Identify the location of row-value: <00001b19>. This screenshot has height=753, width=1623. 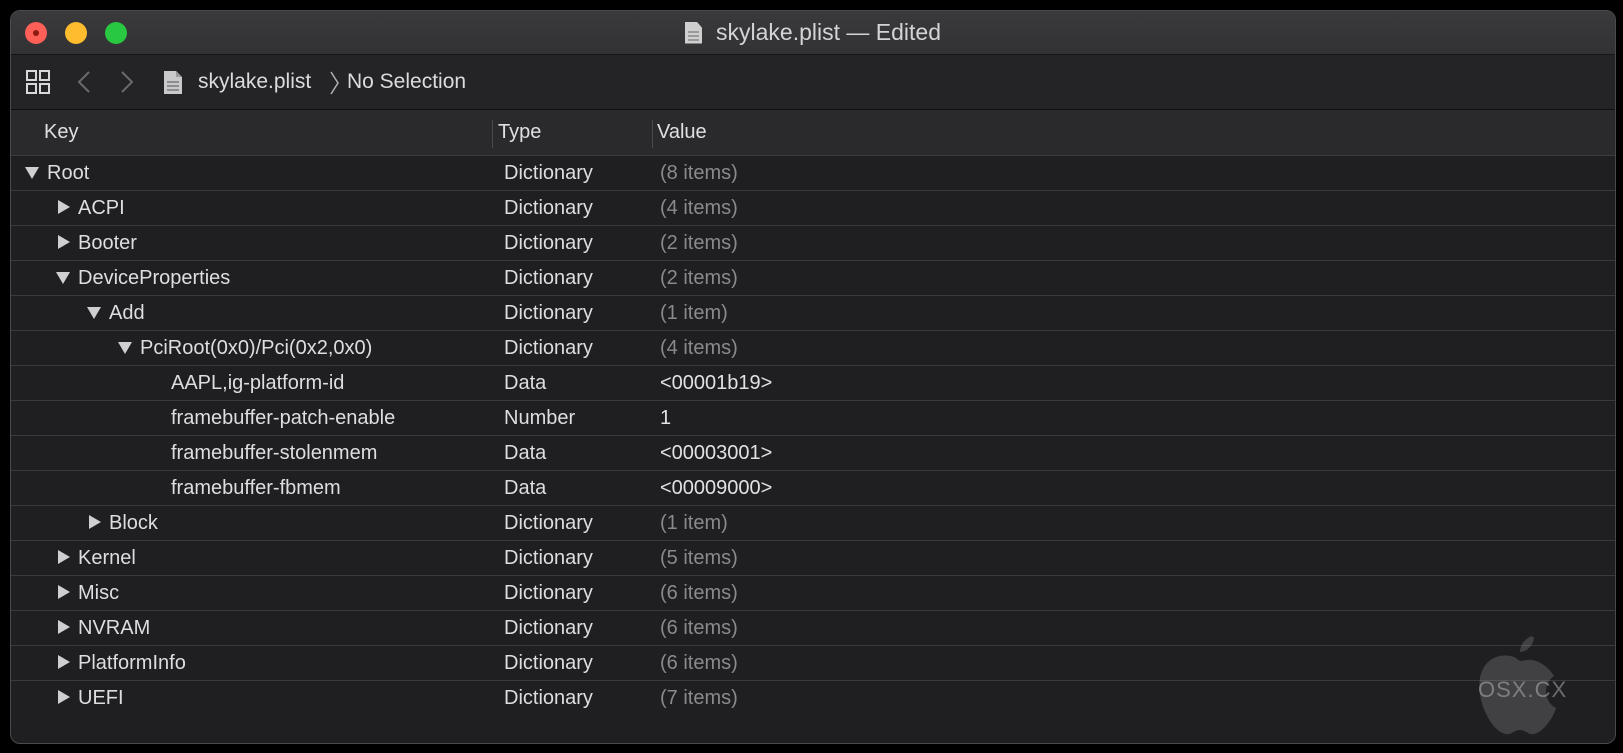
(716, 383).